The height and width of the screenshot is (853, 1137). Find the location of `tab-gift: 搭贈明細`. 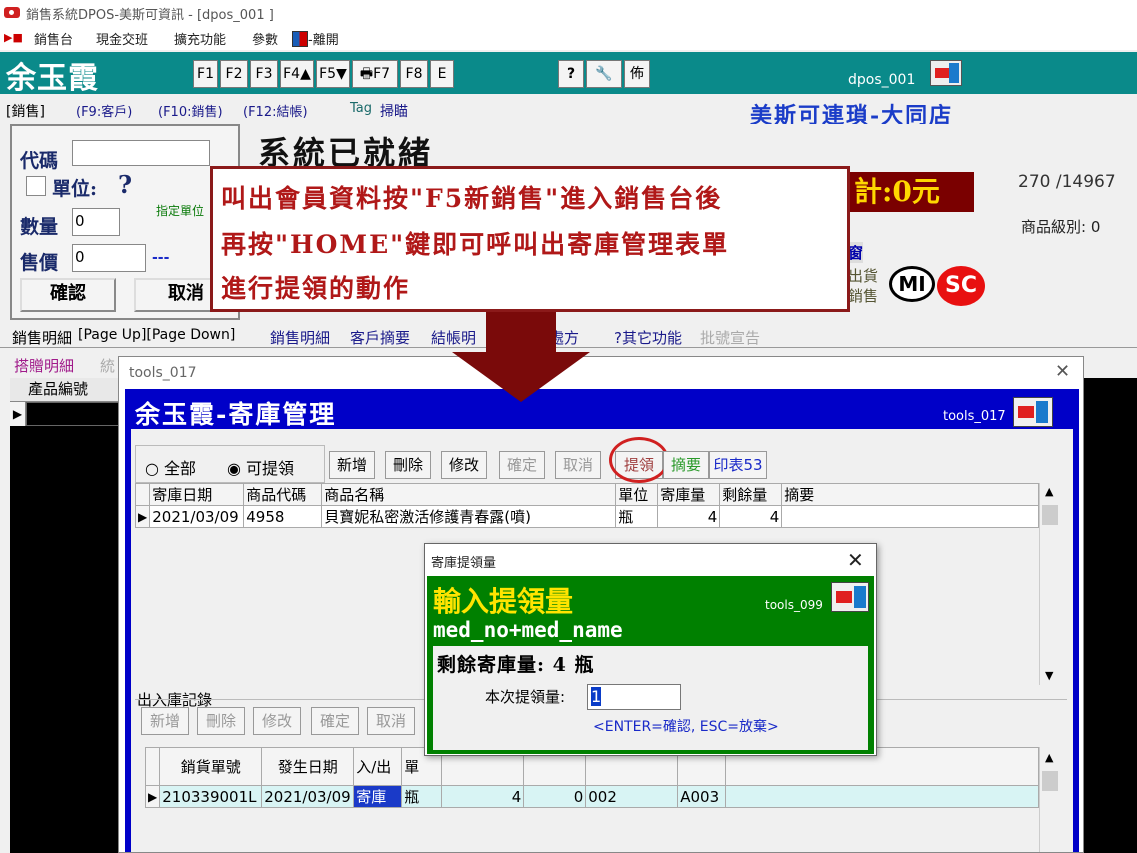

tab-gift: 搭贈明細 is located at coordinates (44, 365).